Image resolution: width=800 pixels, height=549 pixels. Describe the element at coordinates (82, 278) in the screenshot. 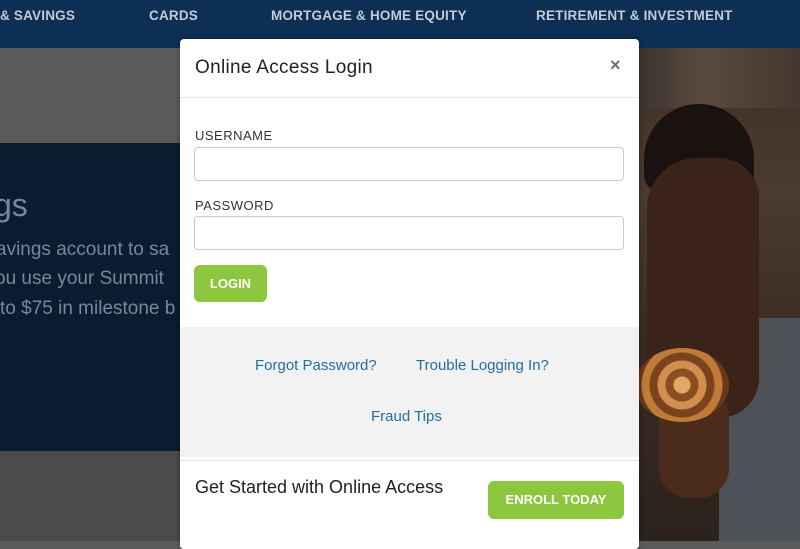

I see `hero-text-line: ou use your Summit` at that location.